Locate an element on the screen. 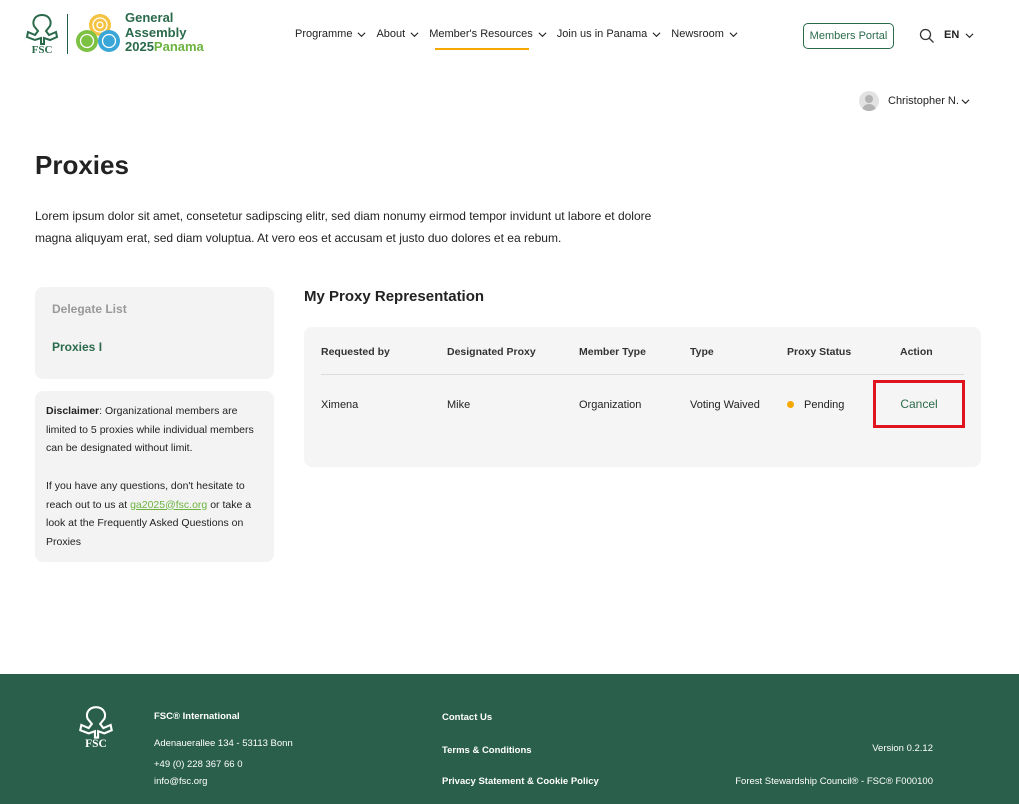  table-divider is located at coordinates (642, 374).